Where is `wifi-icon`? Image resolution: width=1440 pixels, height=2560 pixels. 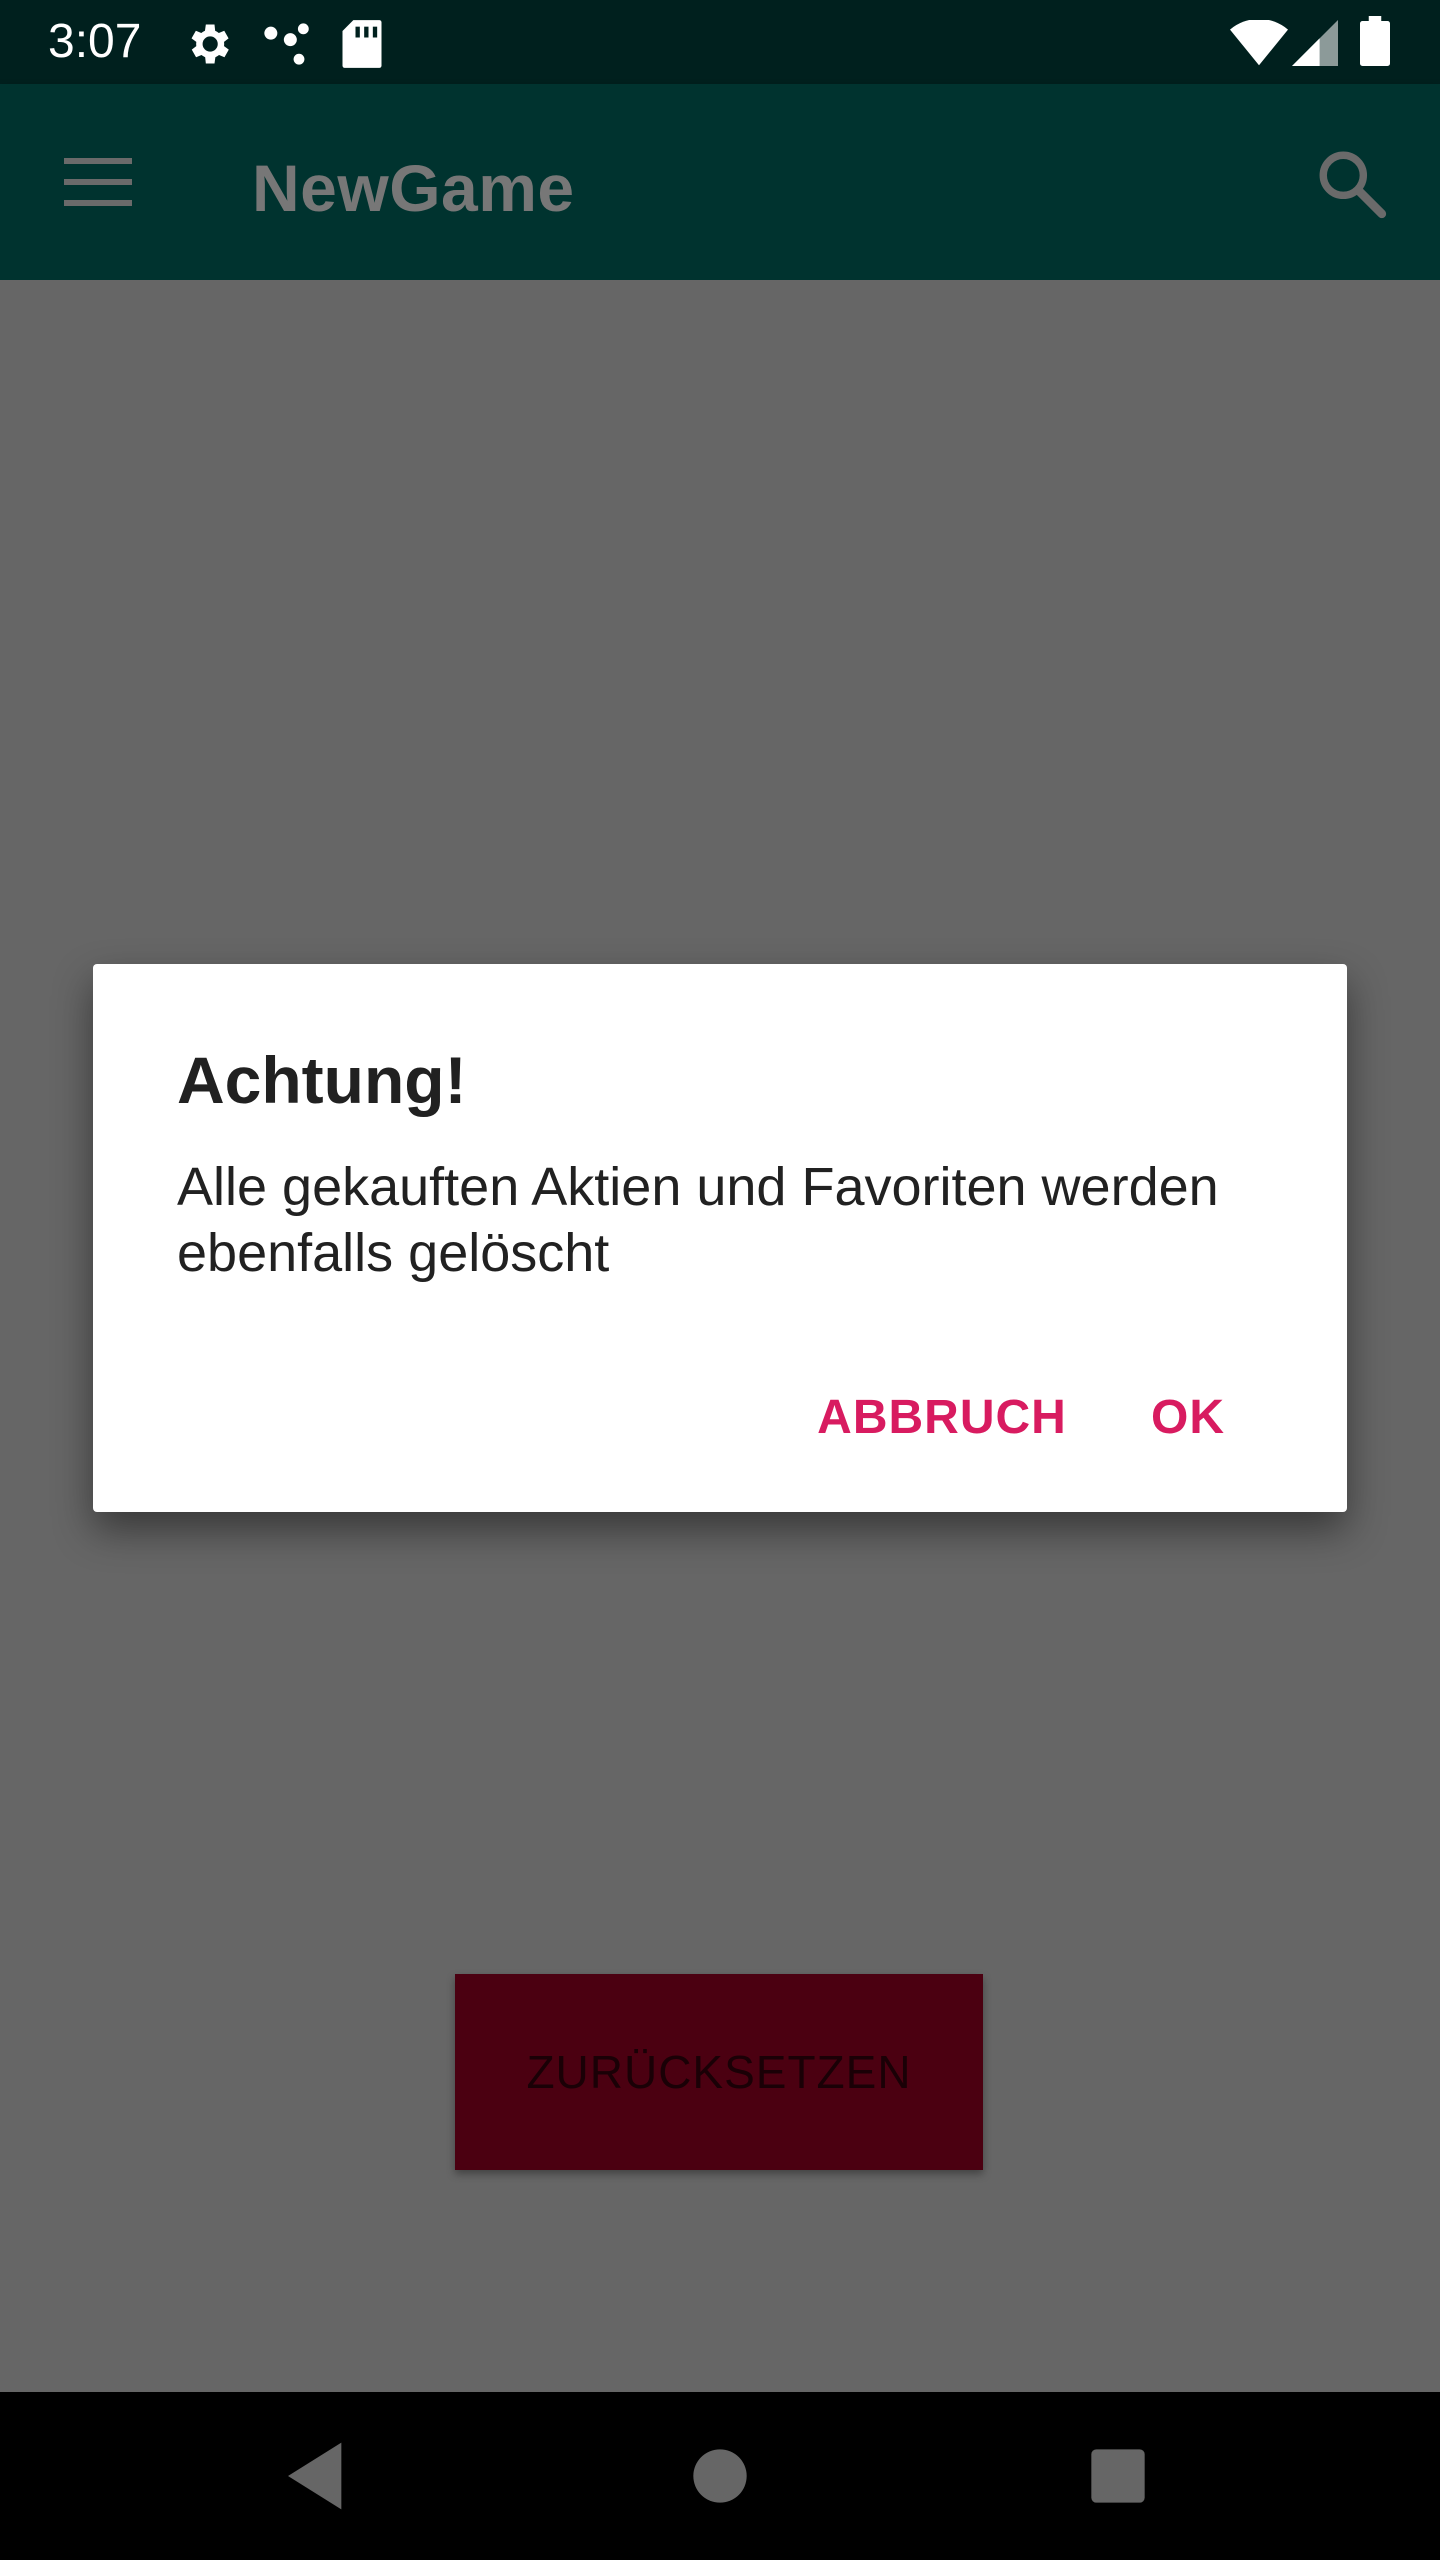 wifi-icon is located at coordinates (1259, 44).